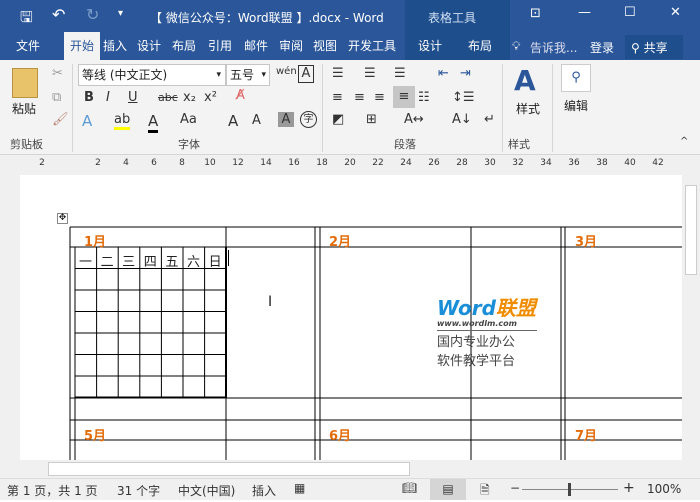 The image size is (700, 502). Describe the element at coordinates (206, 490) in the screenshot. I see `language: 中文(中国)` at that location.